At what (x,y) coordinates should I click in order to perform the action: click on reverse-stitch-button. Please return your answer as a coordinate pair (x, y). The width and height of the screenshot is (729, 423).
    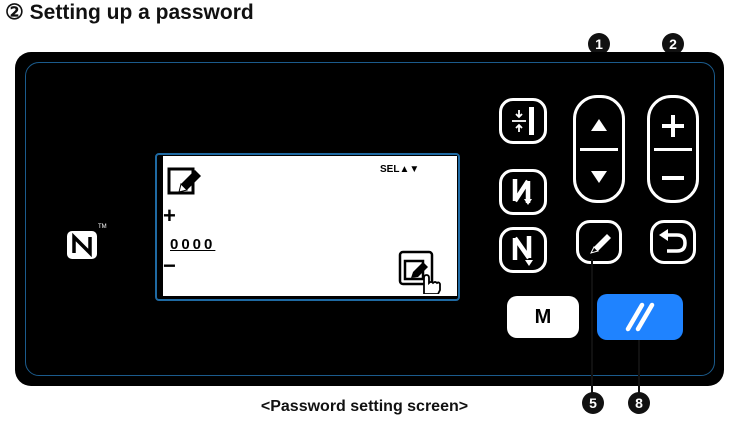
    Looking at the image, I should click on (523, 192).